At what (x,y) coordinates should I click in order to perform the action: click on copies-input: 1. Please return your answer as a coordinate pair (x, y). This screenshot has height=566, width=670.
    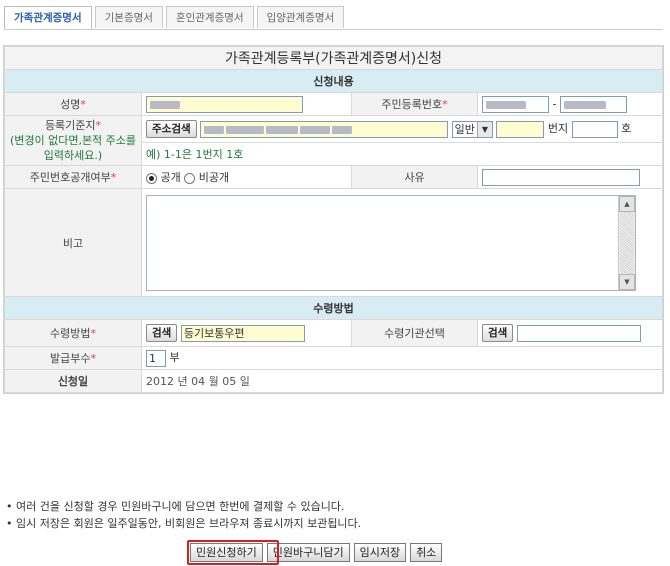
    Looking at the image, I should click on (156, 358).